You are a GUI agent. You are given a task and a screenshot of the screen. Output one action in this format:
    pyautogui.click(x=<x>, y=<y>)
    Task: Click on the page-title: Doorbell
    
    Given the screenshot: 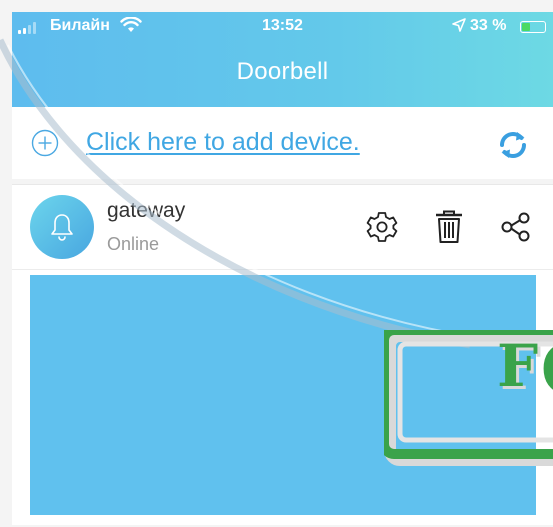 What is the action you would take?
    pyautogui.click(x=282, y=71)
    